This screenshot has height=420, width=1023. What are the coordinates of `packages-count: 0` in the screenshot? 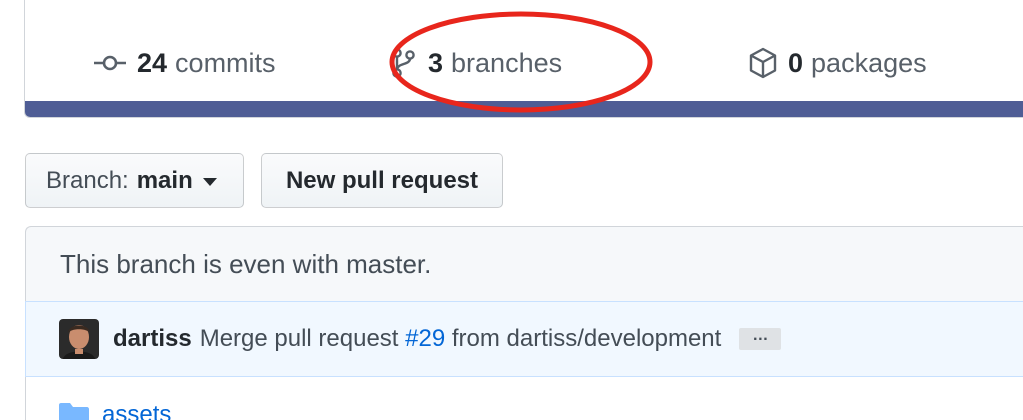 It's located at (796, 62).